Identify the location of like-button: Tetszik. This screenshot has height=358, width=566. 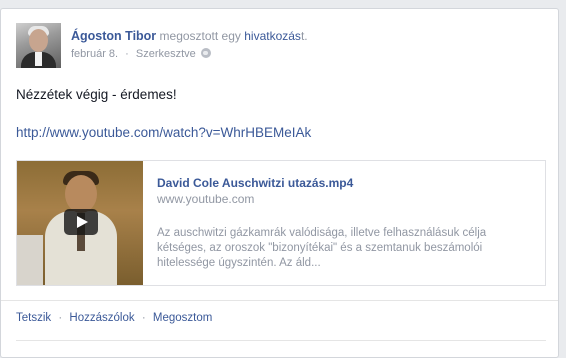
(33, 318).